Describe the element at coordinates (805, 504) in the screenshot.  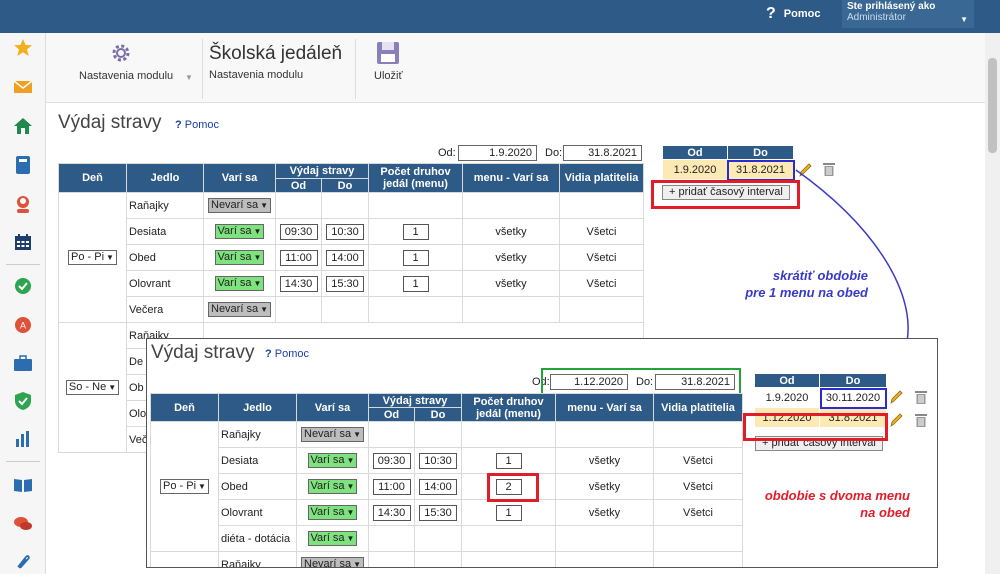
I see `annotation-two-menus: obdobie s dvoma menu na obed` at that location.